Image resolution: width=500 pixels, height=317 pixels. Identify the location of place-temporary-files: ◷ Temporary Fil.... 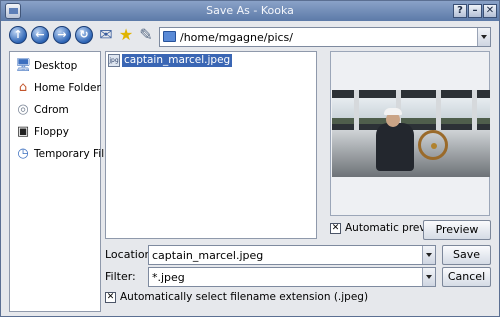
(62, 154).